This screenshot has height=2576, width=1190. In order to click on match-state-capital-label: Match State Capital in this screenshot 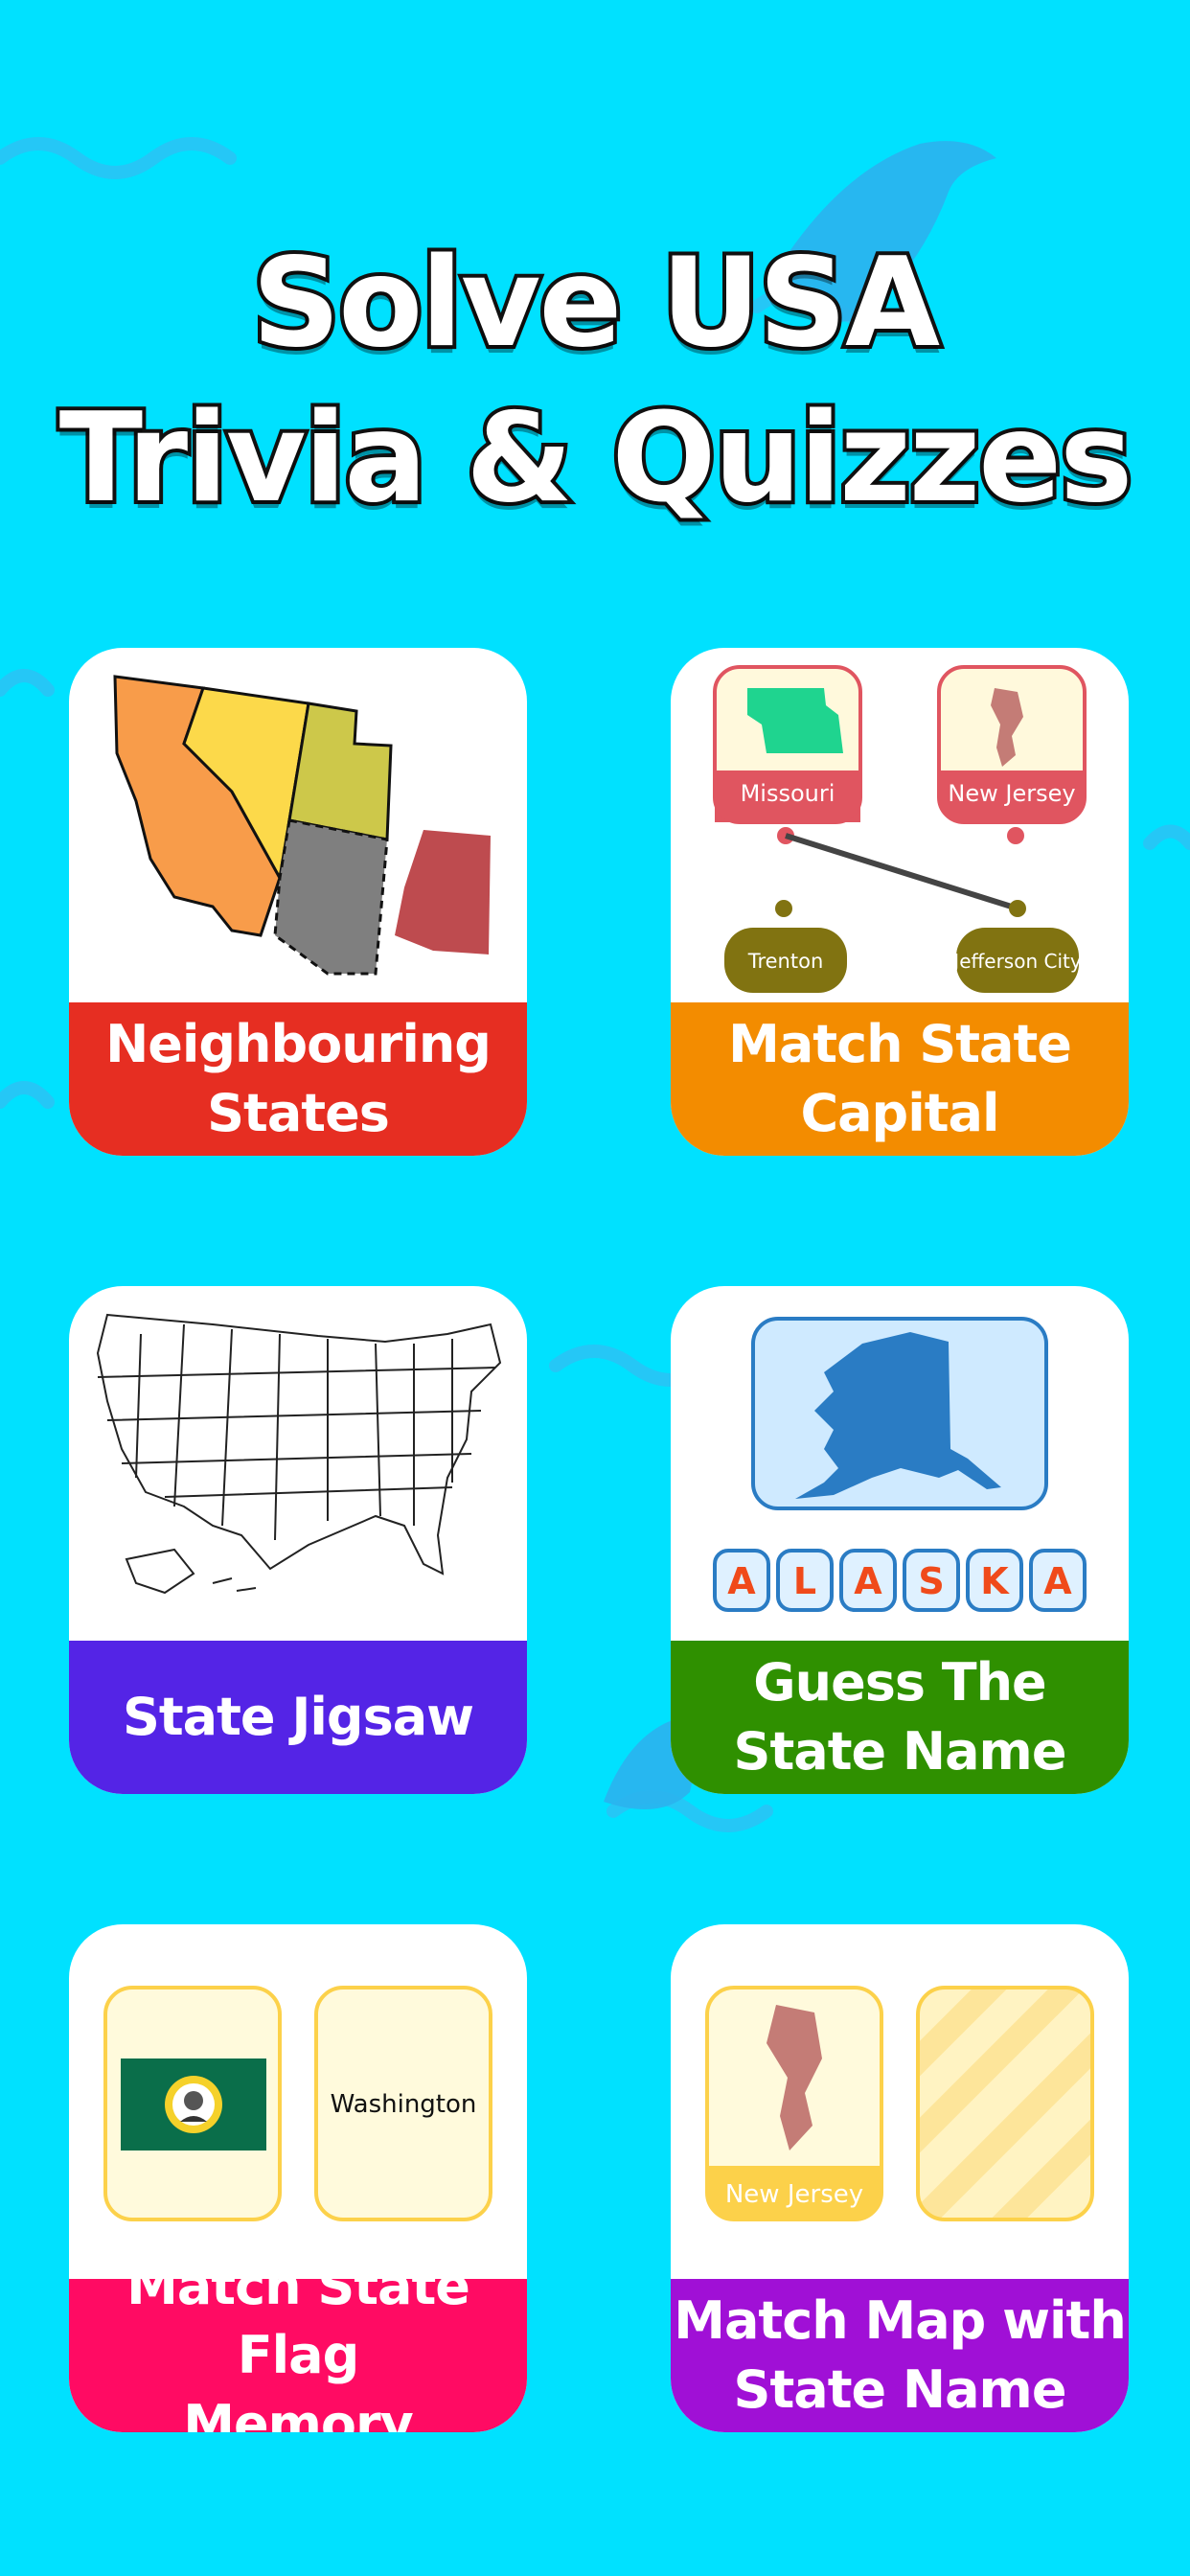, I will do `click(900, 1078)`.